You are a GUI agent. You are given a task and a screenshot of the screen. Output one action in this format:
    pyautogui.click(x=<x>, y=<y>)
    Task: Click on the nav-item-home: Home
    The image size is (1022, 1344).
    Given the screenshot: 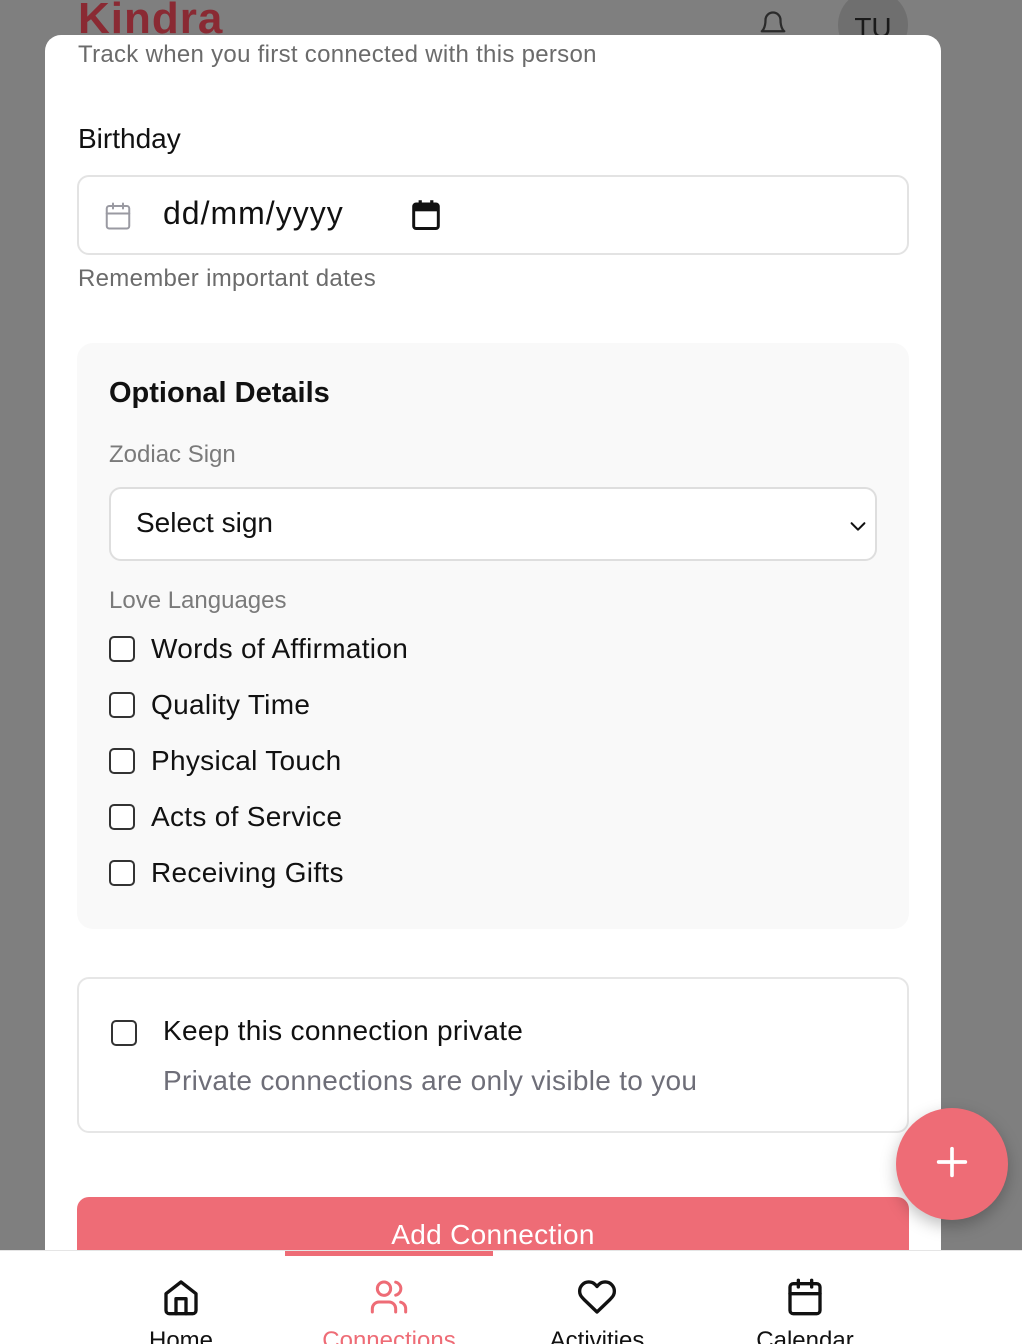 What is the action you would take?
    pyautogui.click(x=181, y=1310)
    